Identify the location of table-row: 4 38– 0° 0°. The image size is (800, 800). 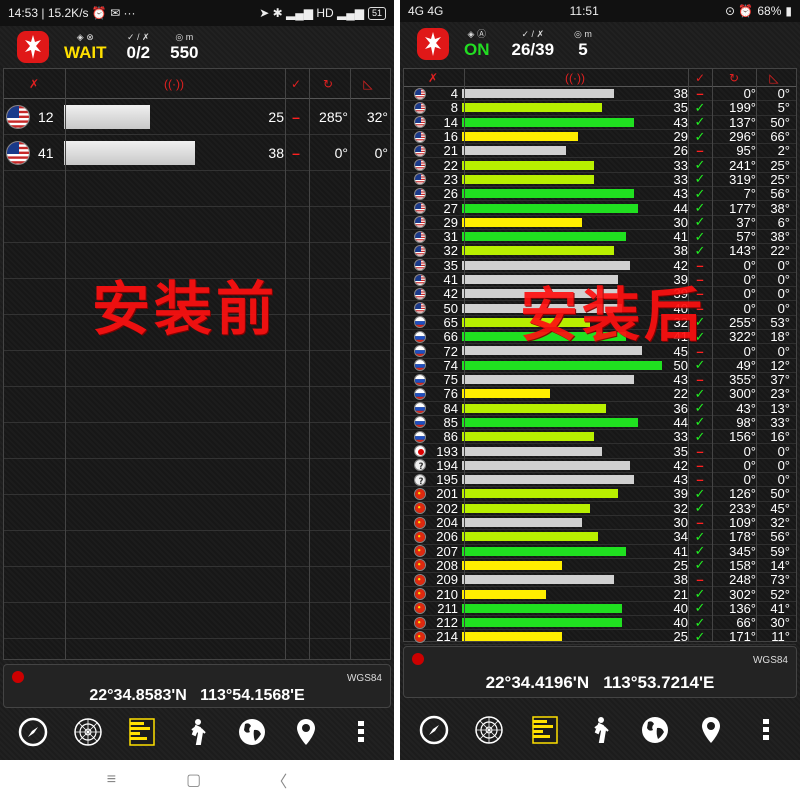
(600, 94).